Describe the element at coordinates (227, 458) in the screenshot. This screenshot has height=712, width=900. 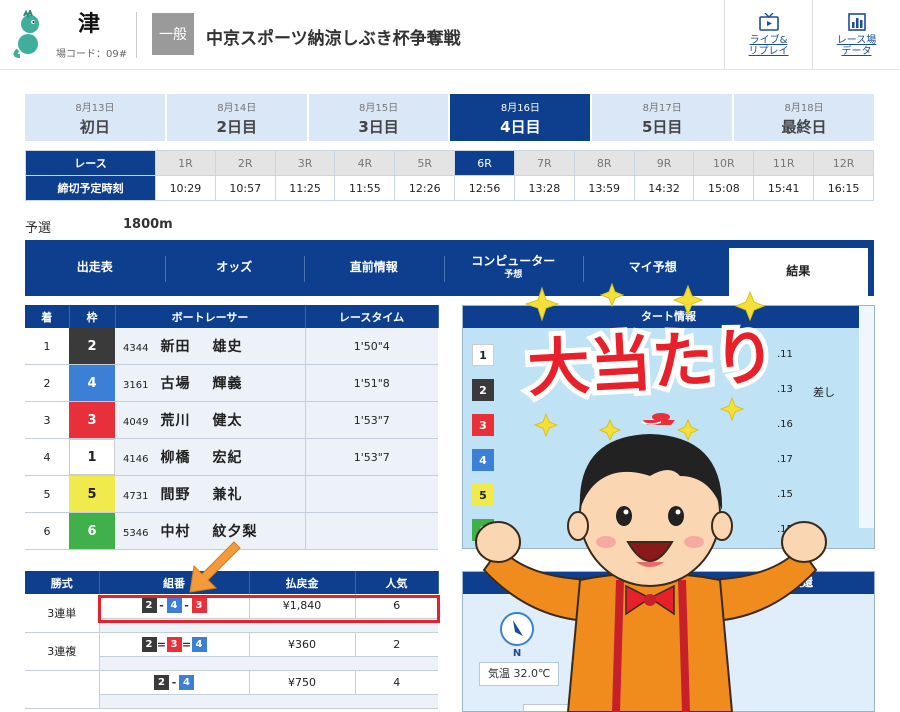
I see `racer-given-name: 宏紀` at that location.